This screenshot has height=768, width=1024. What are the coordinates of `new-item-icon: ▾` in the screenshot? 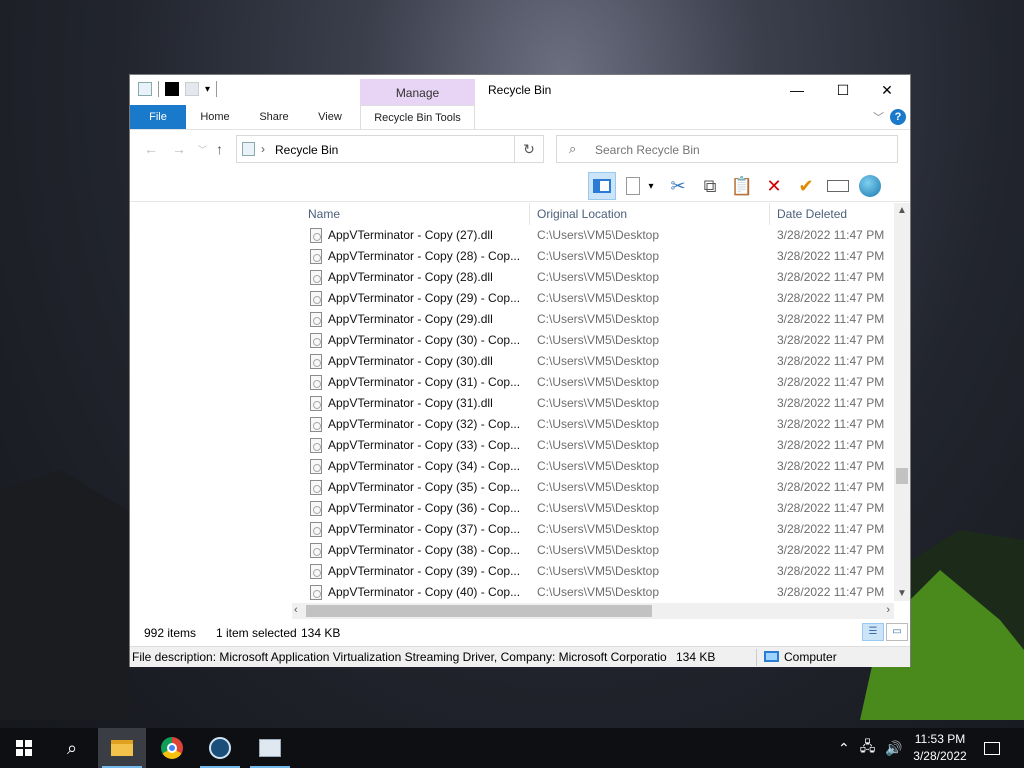 It's located at (640, 186).